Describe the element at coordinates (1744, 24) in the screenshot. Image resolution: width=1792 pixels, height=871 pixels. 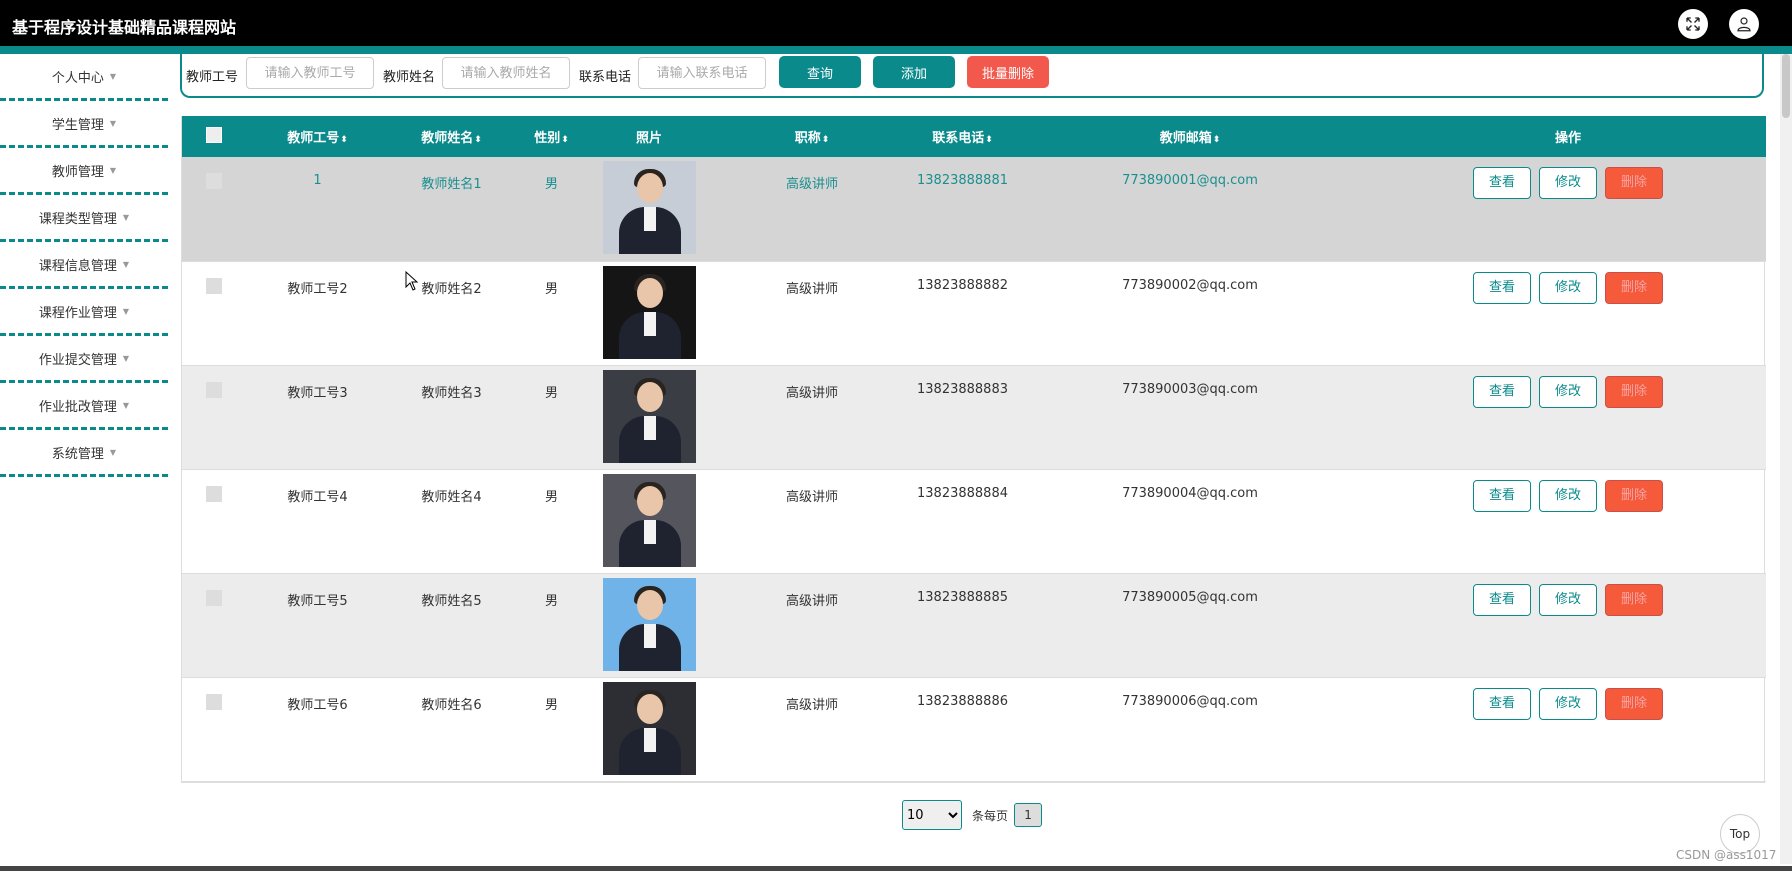
I see `user-button` at that location.